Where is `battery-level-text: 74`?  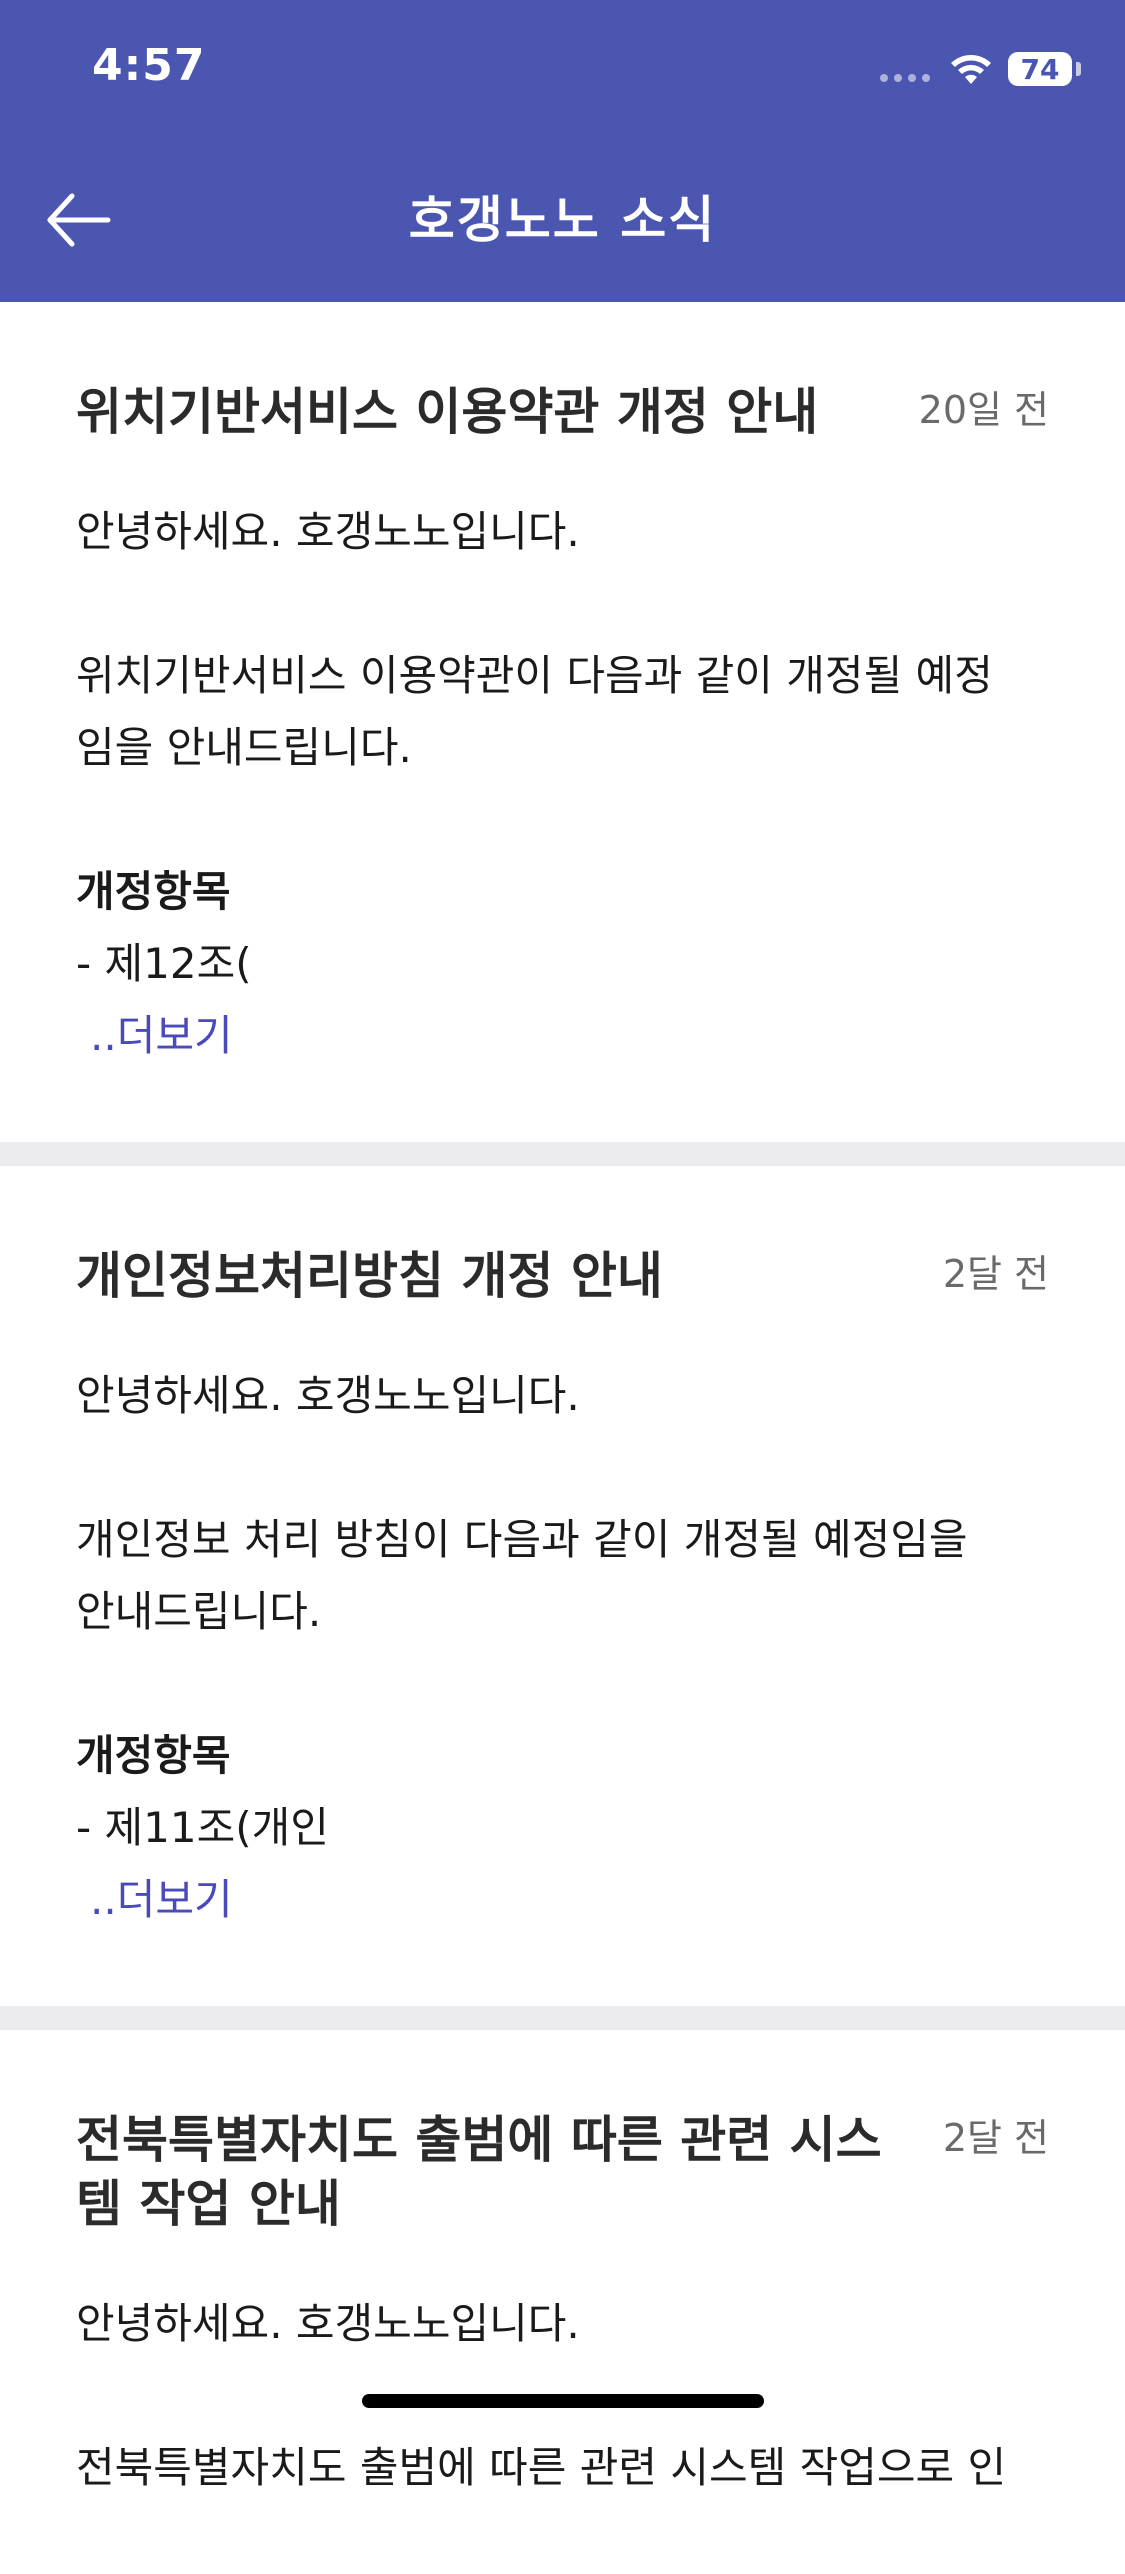 battery-level-text: 74 is located at coordinates (1040, 69).